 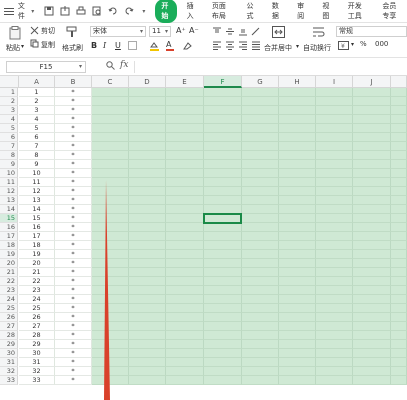 What do you see at coordinates (132, 46) in the screenshot?
I see `border-icon` at bounding box center [132, 46].